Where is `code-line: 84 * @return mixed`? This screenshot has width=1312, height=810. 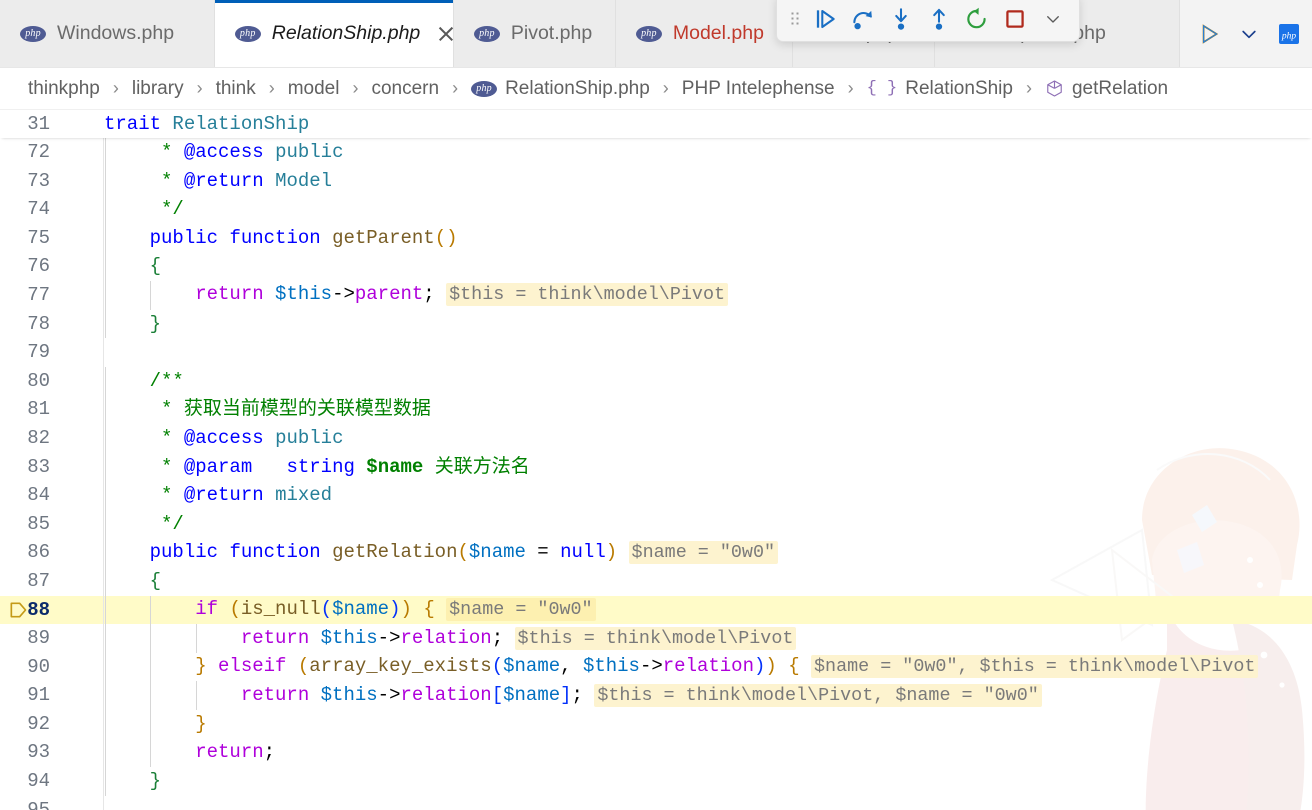
code-line: 84 * @return mixed is located at coordinates (656, 495).